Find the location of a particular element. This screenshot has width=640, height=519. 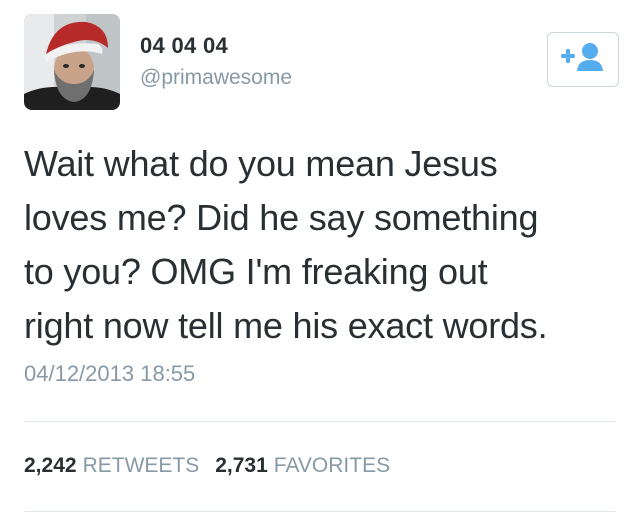

add-user-icon is located at coordinates (583, 59).